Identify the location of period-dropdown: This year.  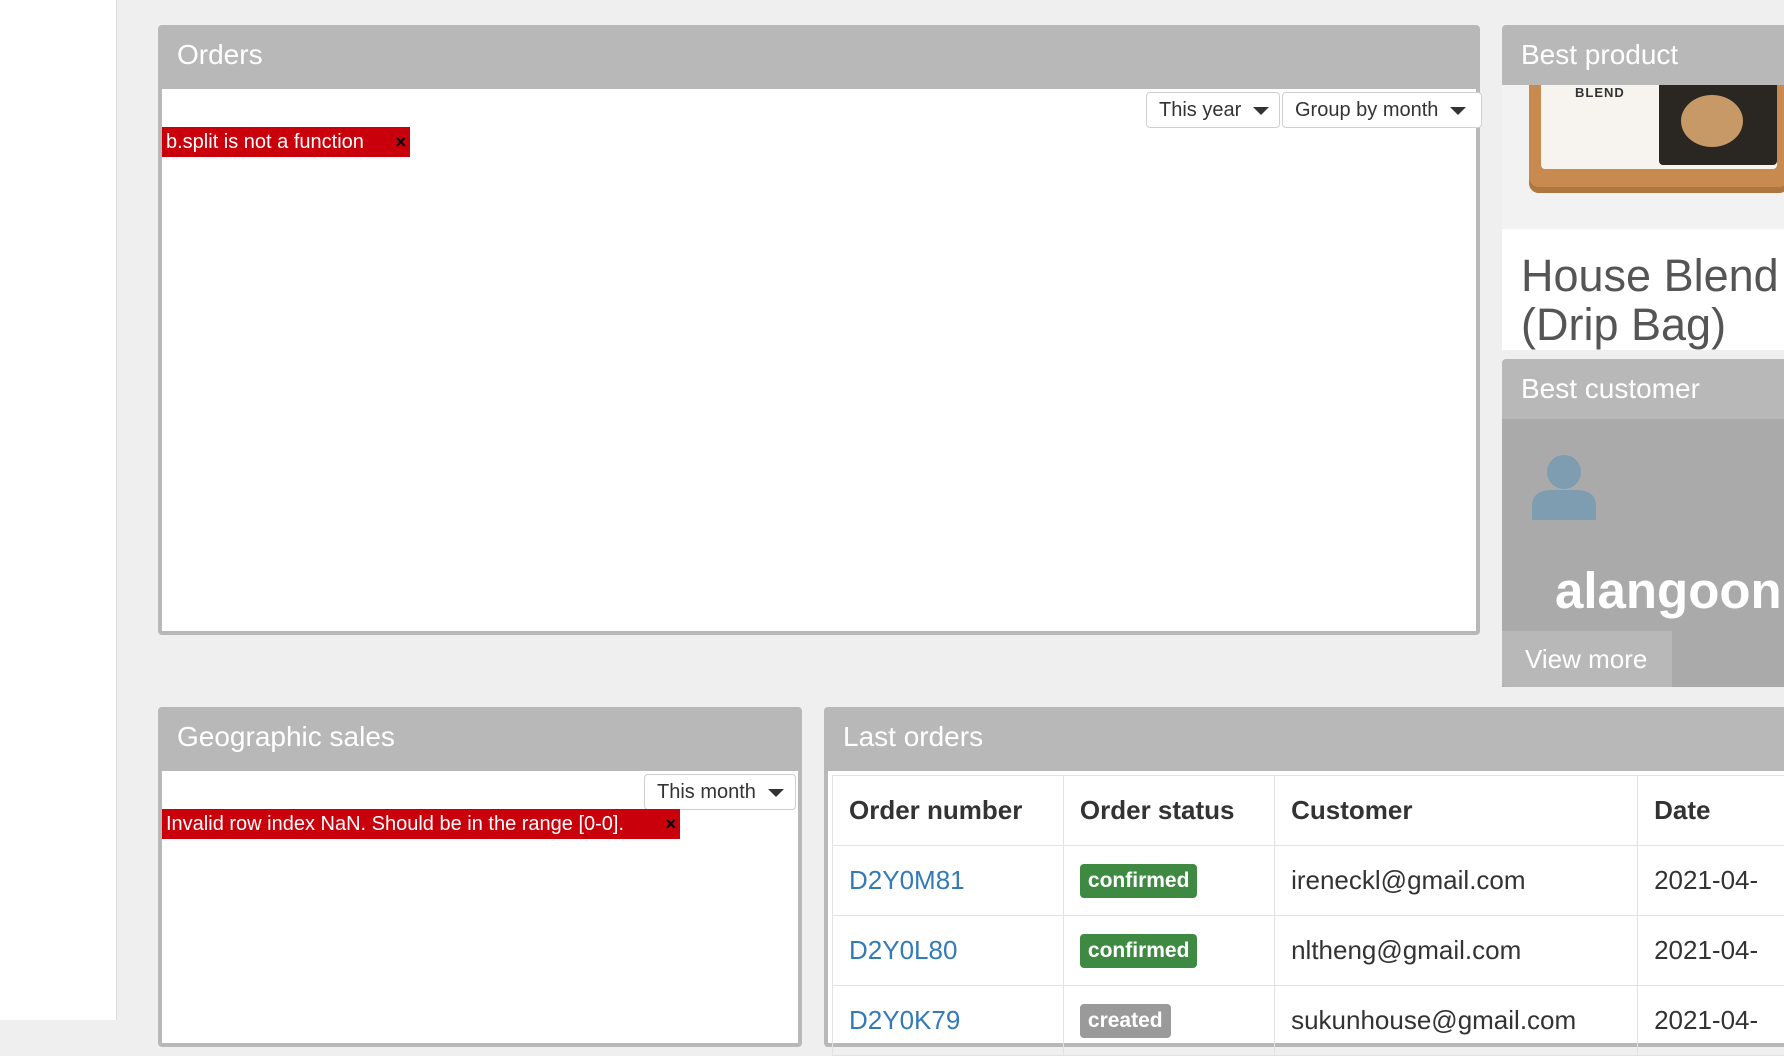
(1213, 110).